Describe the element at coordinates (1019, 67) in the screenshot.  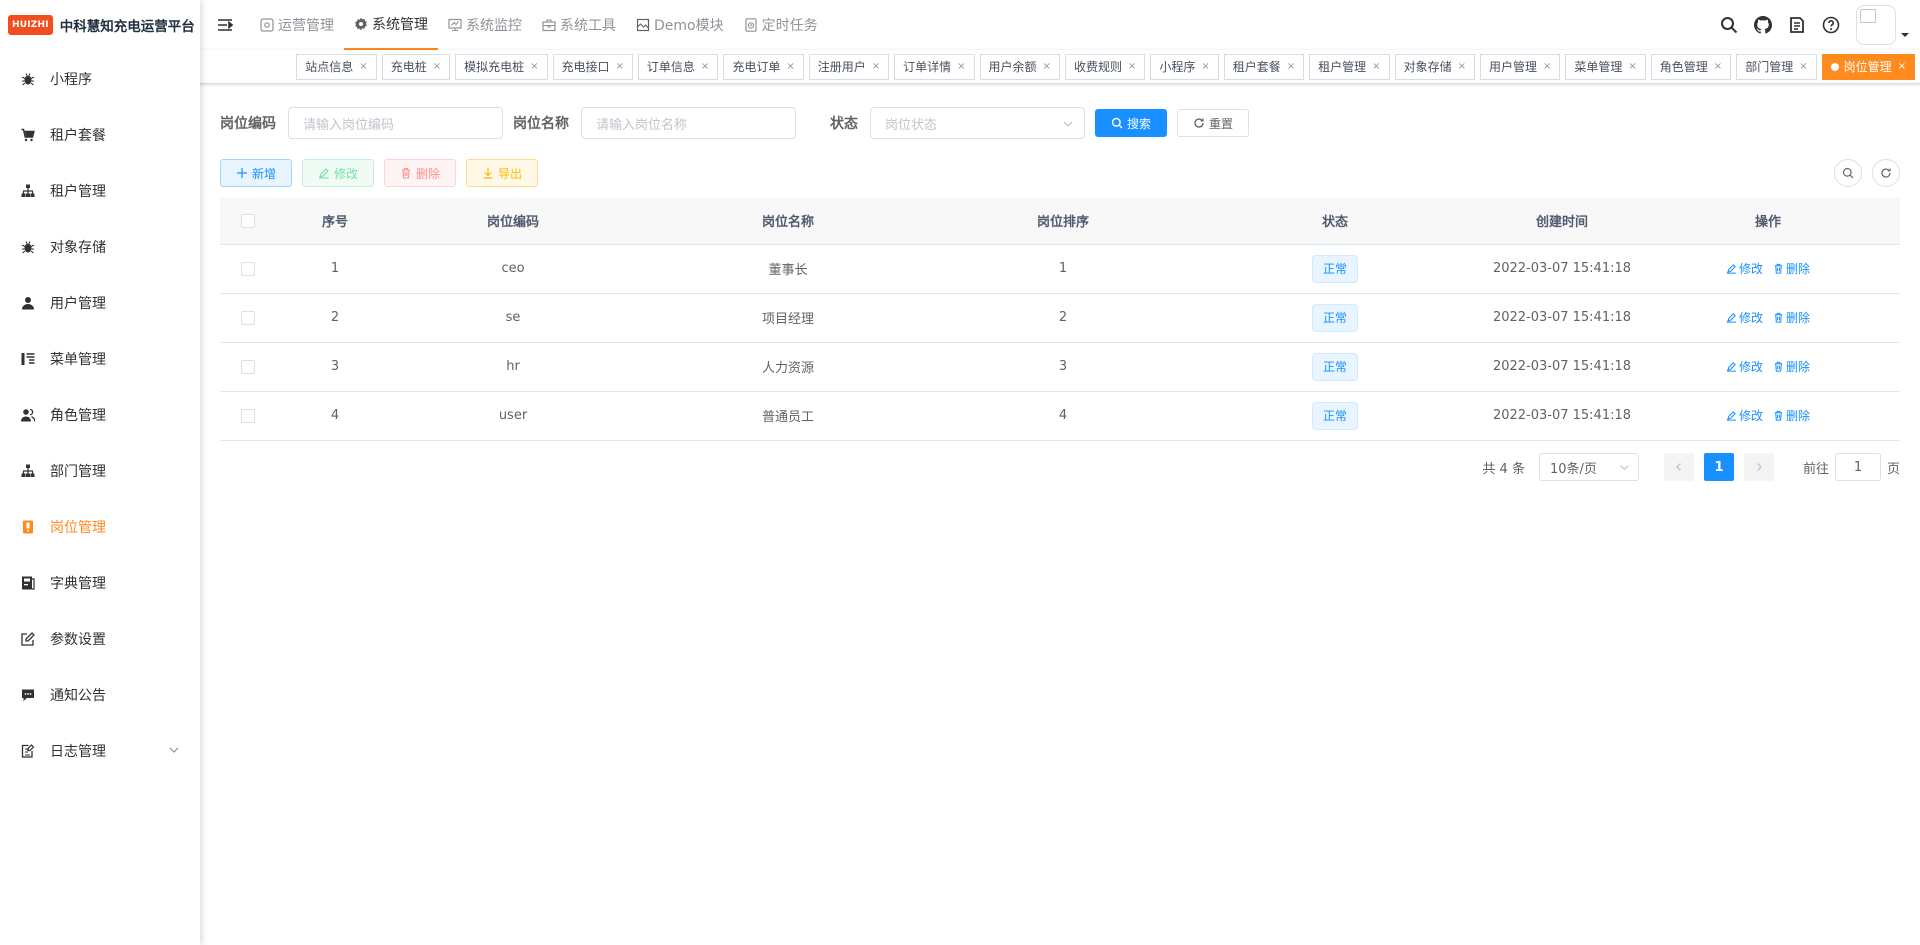
I see `tag-item: 用户余额 ×` at that location.